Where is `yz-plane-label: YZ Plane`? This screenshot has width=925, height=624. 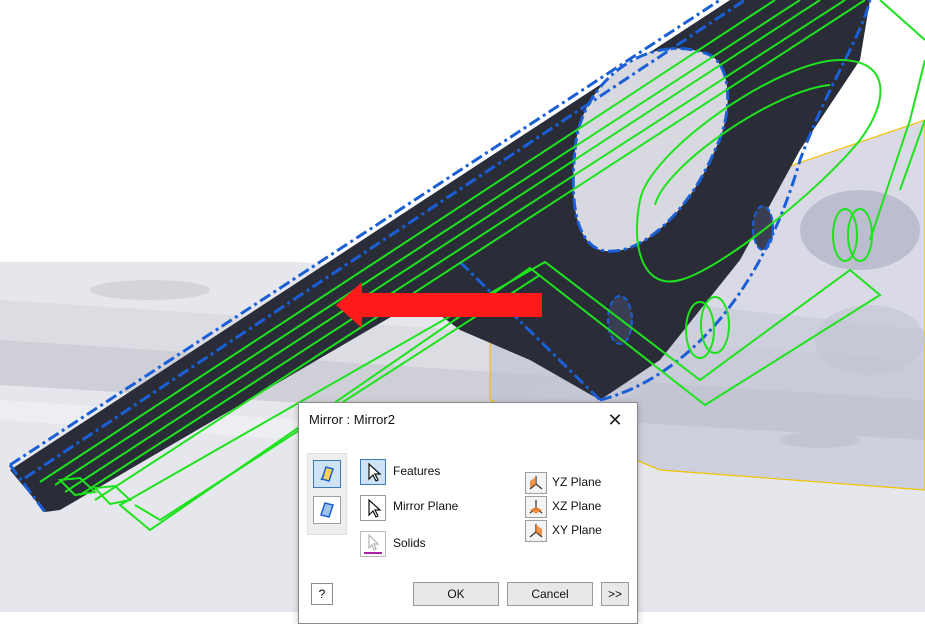
yz-plane-label: YZ Plane is located at coordinates (577, 482).